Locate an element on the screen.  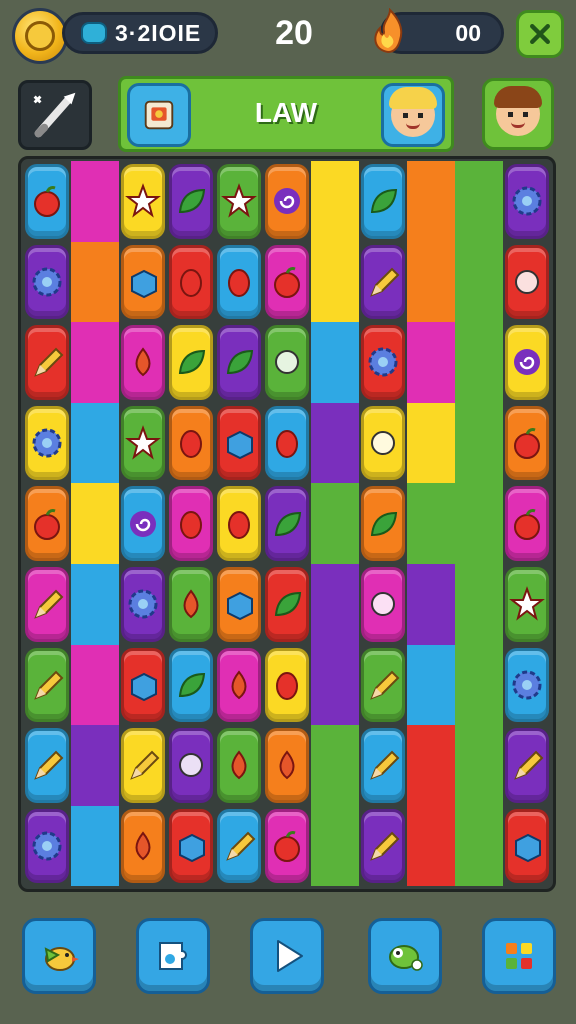
tile-pencil-green is located at coordinates (47, 685).